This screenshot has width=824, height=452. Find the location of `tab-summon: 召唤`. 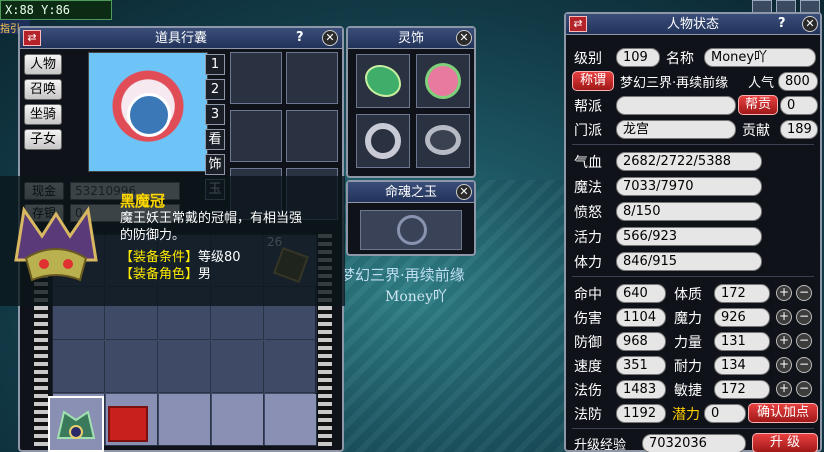

tab-summon: 召唤 is located at coordinates (43, 89).